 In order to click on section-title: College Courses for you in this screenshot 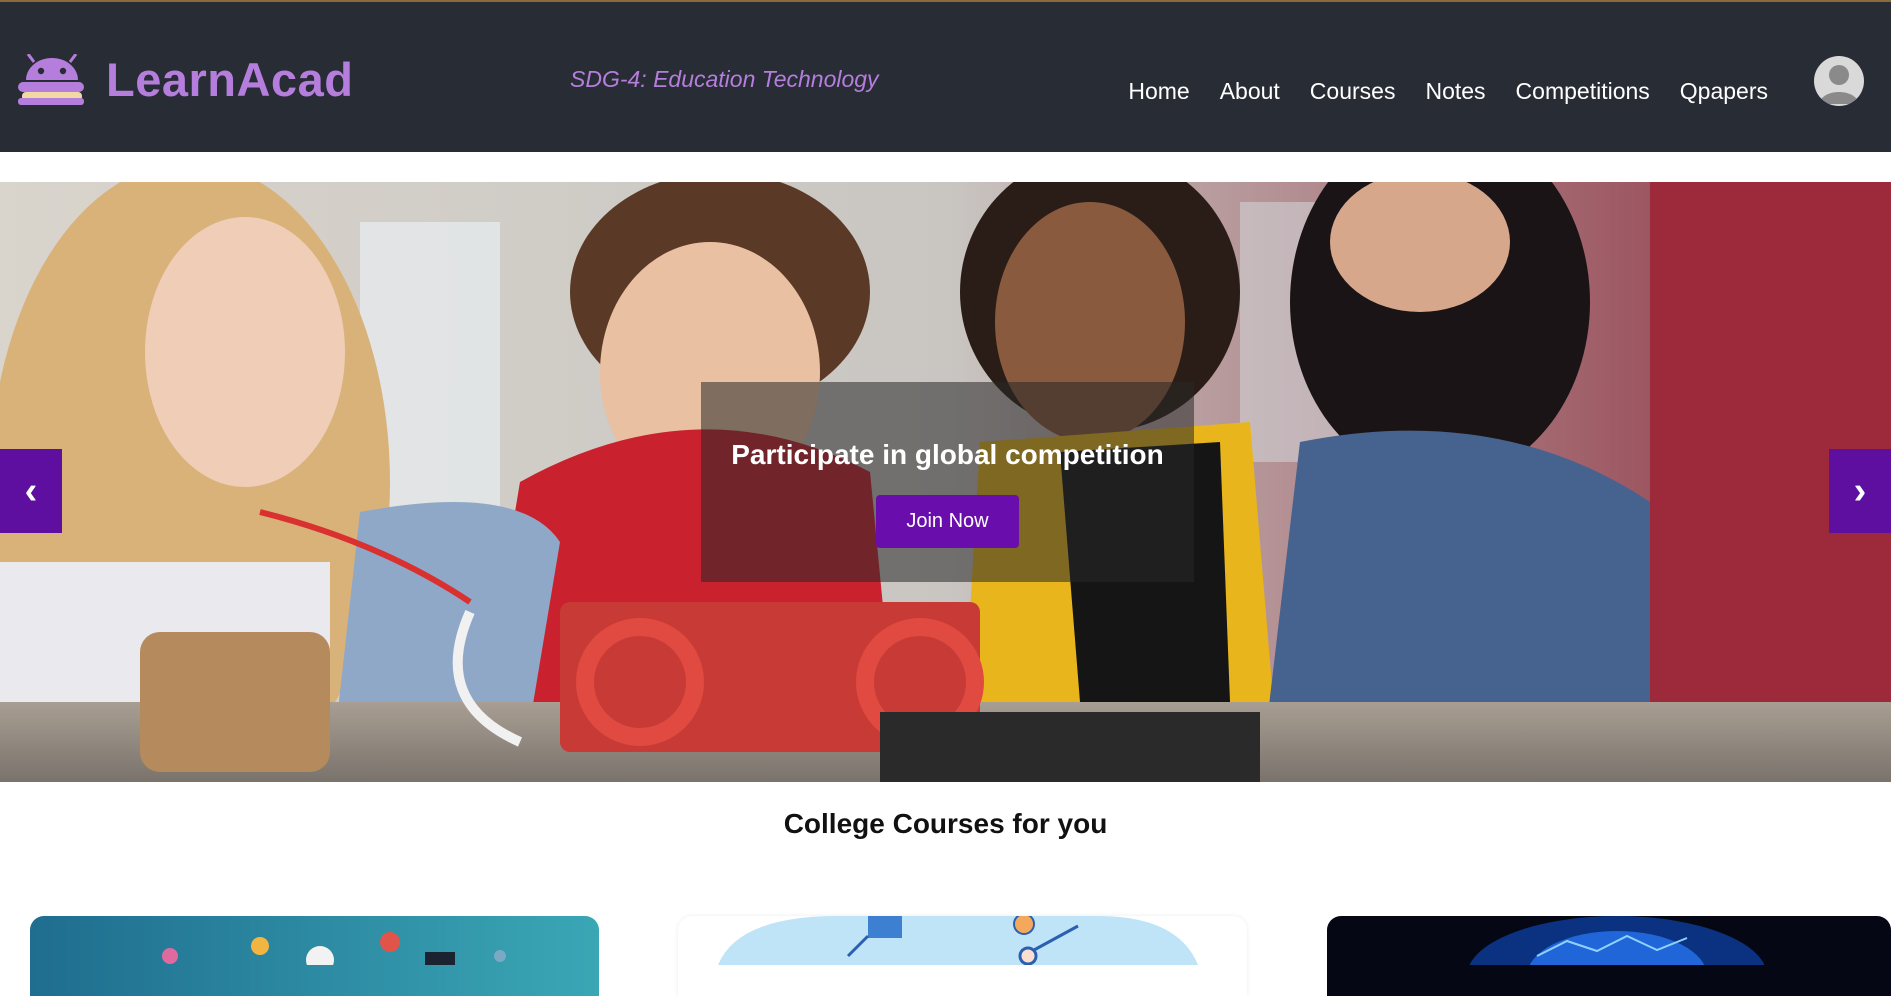, I will do `click(945, 823)`.